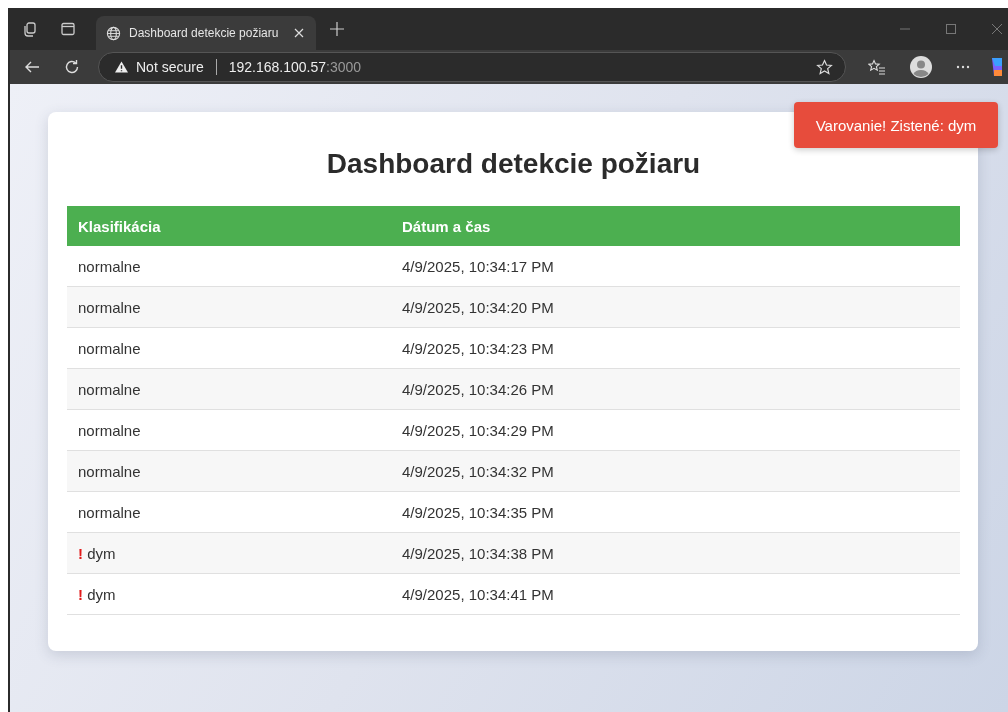 This screenshot has width=1008, height=712. What do you see at coordinates (478, 430) in the screenshot?
I see `timestamp-text: 4/9/2025, 10:34:29 PM` at bounding box center [478, 430].